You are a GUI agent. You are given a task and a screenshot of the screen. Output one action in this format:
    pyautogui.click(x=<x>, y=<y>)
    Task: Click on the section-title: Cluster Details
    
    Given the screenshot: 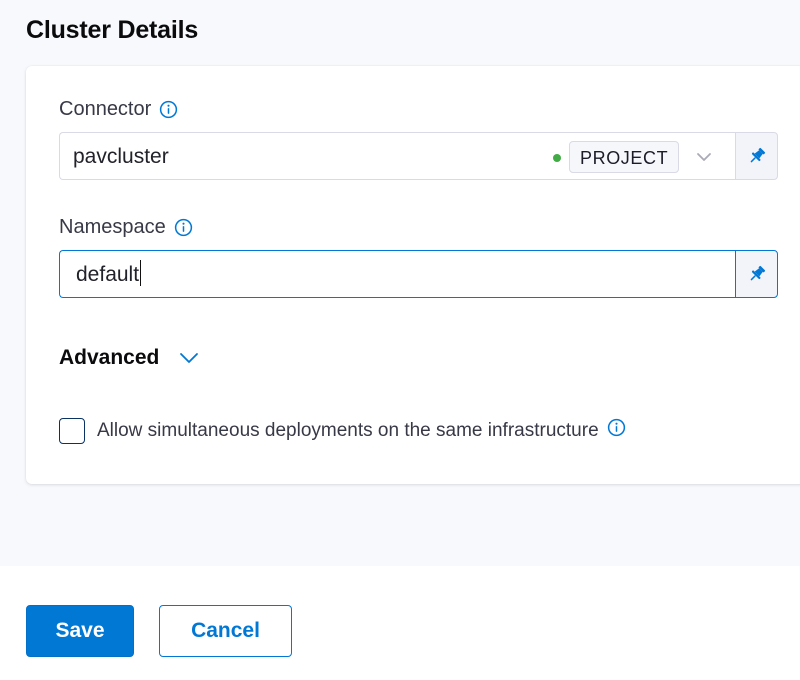 What is the action you would take?
    pyautogui.click(x=112, y=30)
    